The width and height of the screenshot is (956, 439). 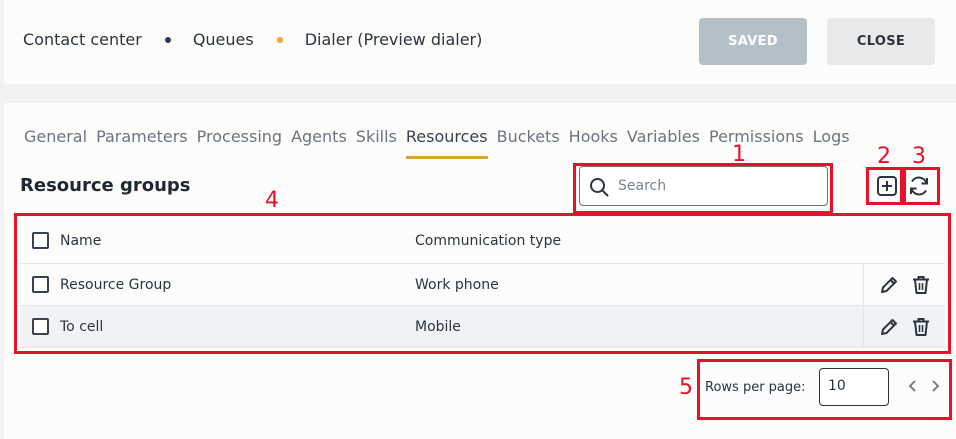 What do you see at coordinates (457, 284) in the screenshot?
I see `row-communication-type: Work phone` at bounding box center [457, 284].